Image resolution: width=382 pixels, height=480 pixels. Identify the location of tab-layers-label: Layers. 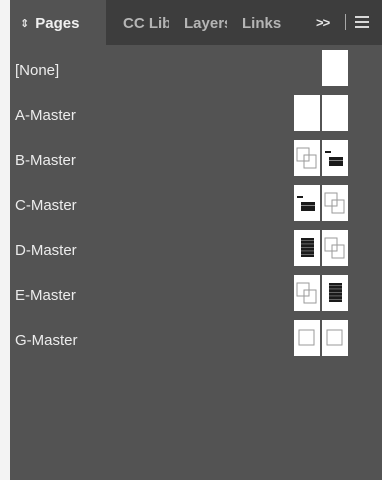
(205, 23).